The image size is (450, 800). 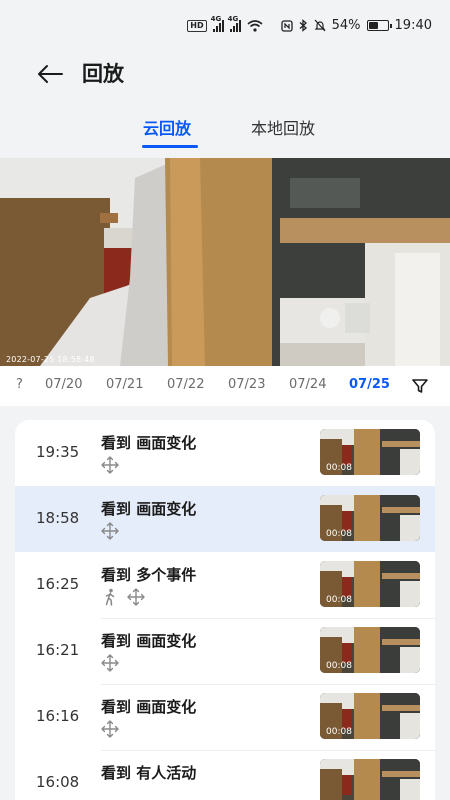 I want to click on date-item: 07/24, so click(x=307, y=384).